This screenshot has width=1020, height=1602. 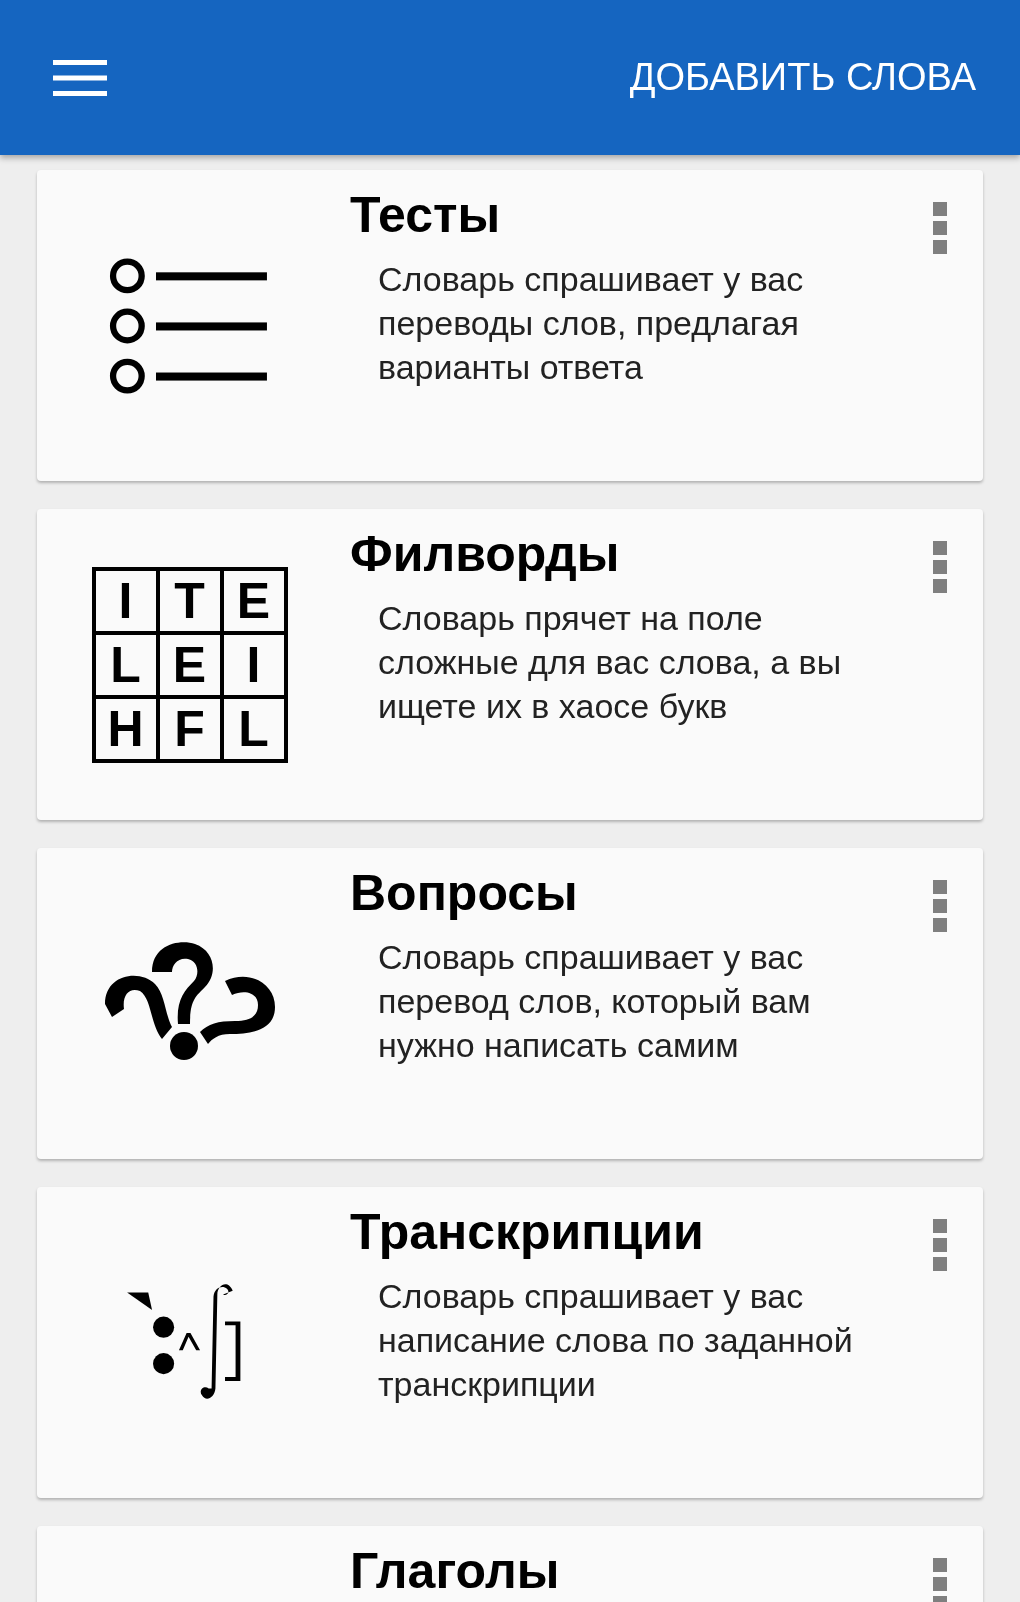 I want to click on card-description: Словарь спрашивает у вас перевод слов, который вам нужно написать самим, so click(x=595, y=1001).